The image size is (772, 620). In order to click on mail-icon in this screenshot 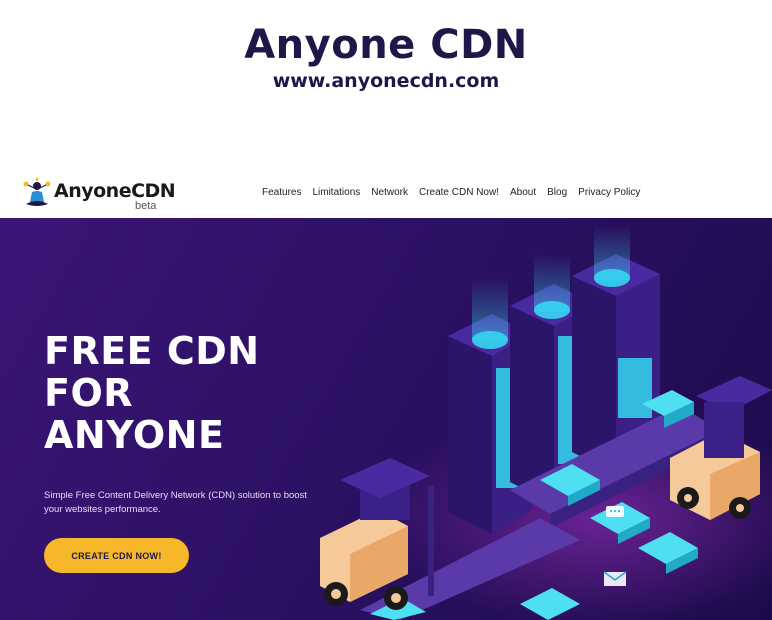, I will do `click(615, 578)`.